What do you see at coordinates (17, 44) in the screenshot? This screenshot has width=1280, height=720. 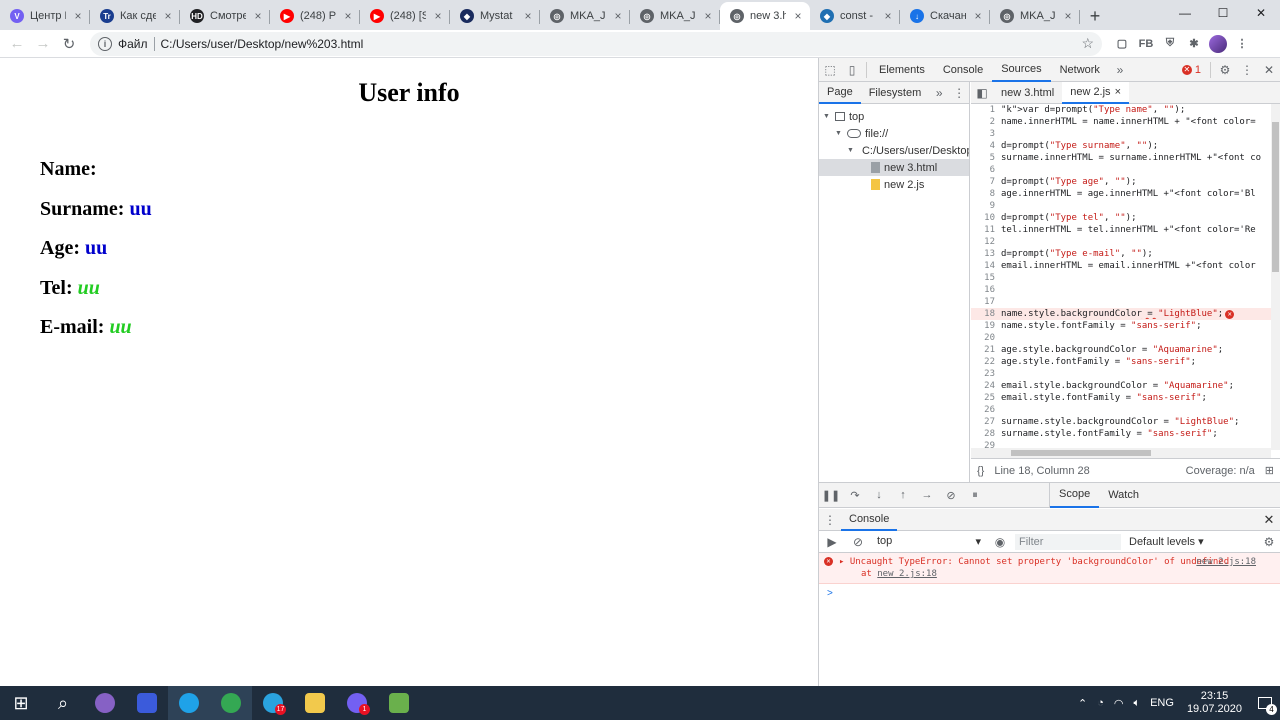 I see `back-button: ←` at bounding box center [17, 44].